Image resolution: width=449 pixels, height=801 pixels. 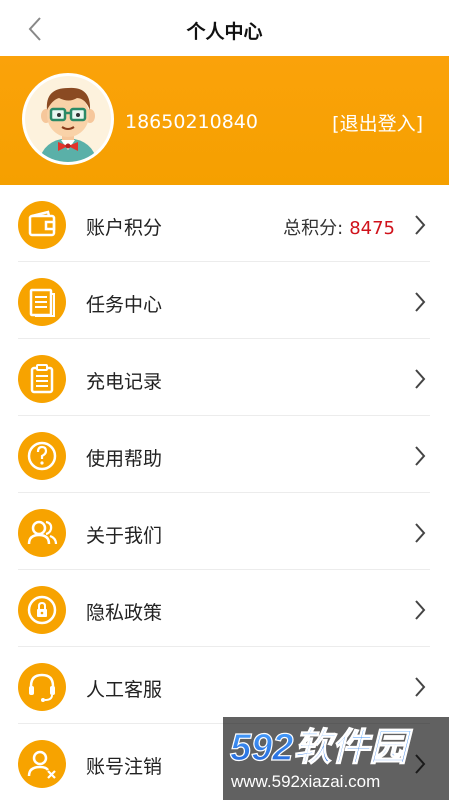 I want to click on clipboard-icon, so click(x=42, y=379).